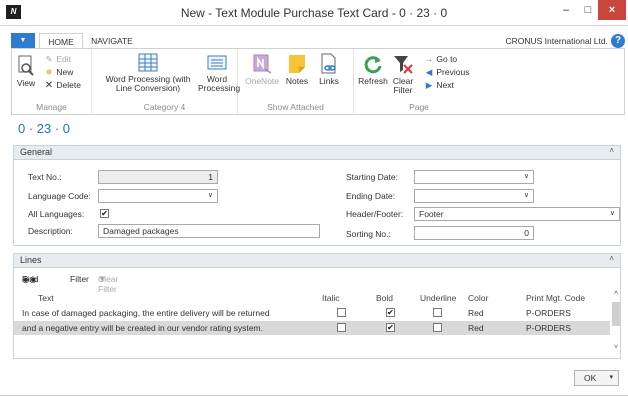 This screenshot has width=628, height=396. I want to click on triangle-left-icon: ◀, so click(429, 72).